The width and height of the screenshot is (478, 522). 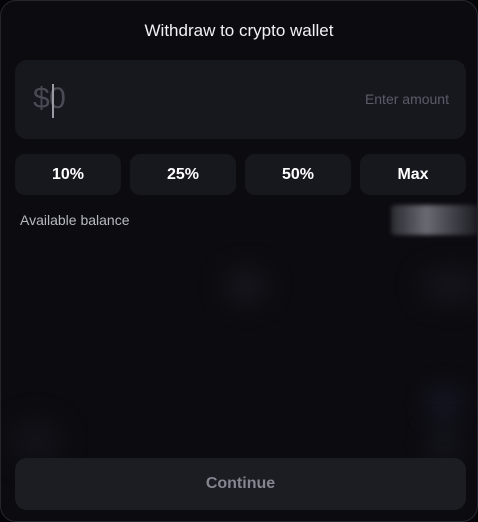 What do you see at coordinates (298, 174) in the screenshot?
I see `percent-50-button: 50%` at bounding box center [298, 174].